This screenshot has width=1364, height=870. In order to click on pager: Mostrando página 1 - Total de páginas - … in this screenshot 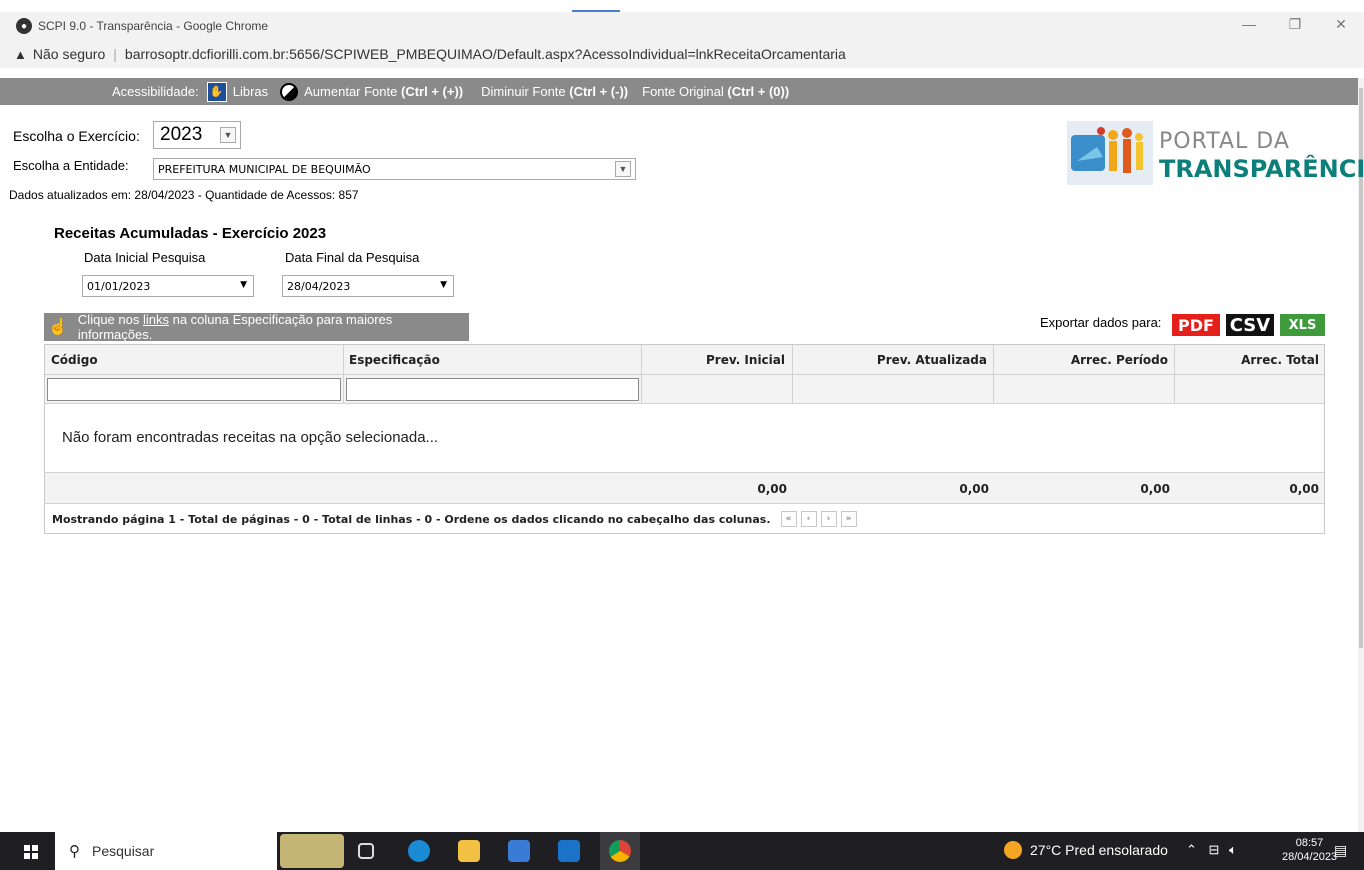, I will do `click(454, 519)`.